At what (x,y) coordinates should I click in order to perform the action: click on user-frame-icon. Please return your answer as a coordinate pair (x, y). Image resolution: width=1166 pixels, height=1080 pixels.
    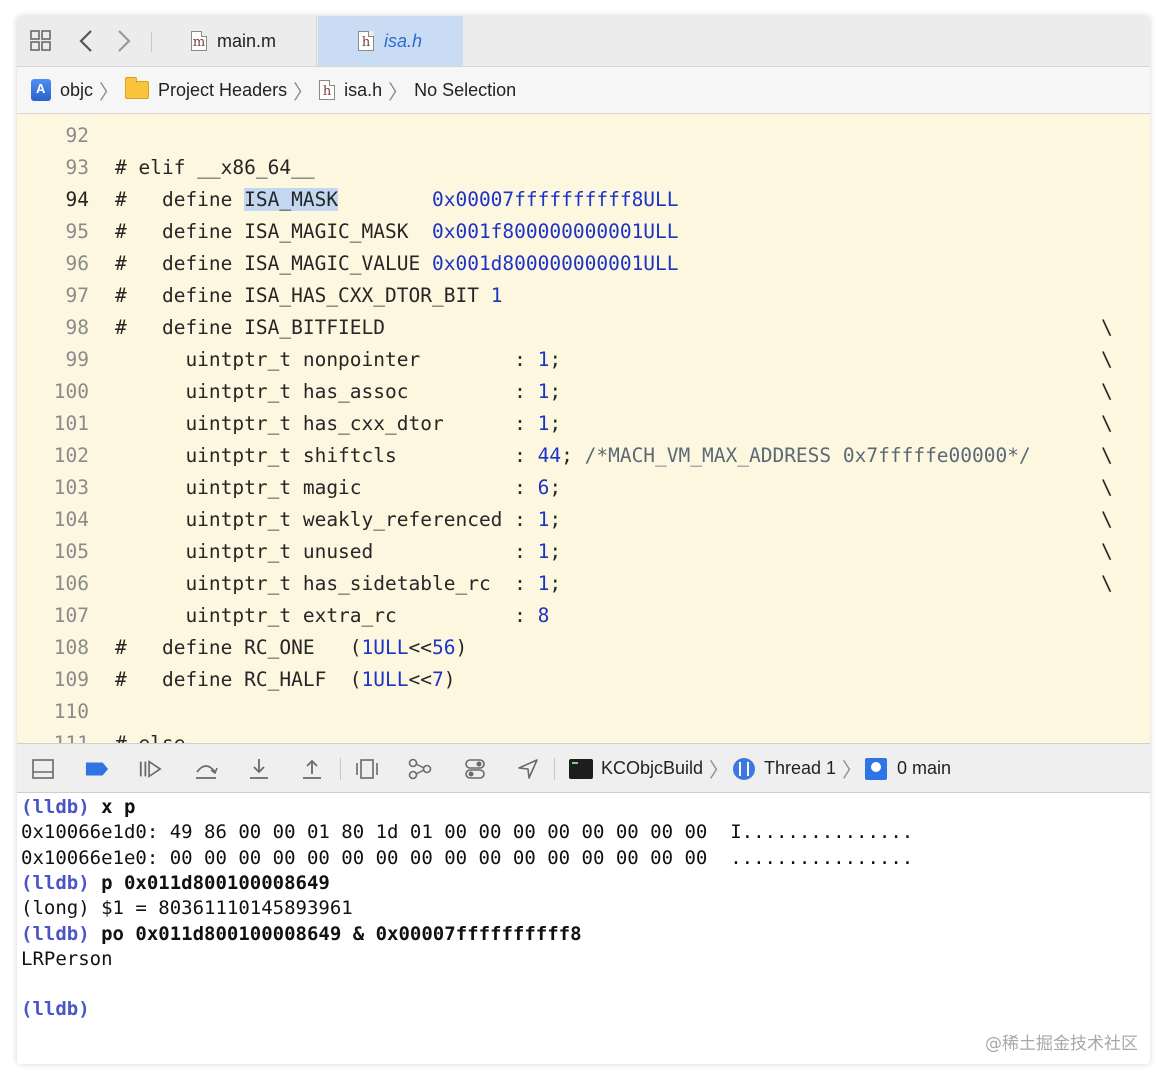
    Looking at the image, I should click on (876, 768).